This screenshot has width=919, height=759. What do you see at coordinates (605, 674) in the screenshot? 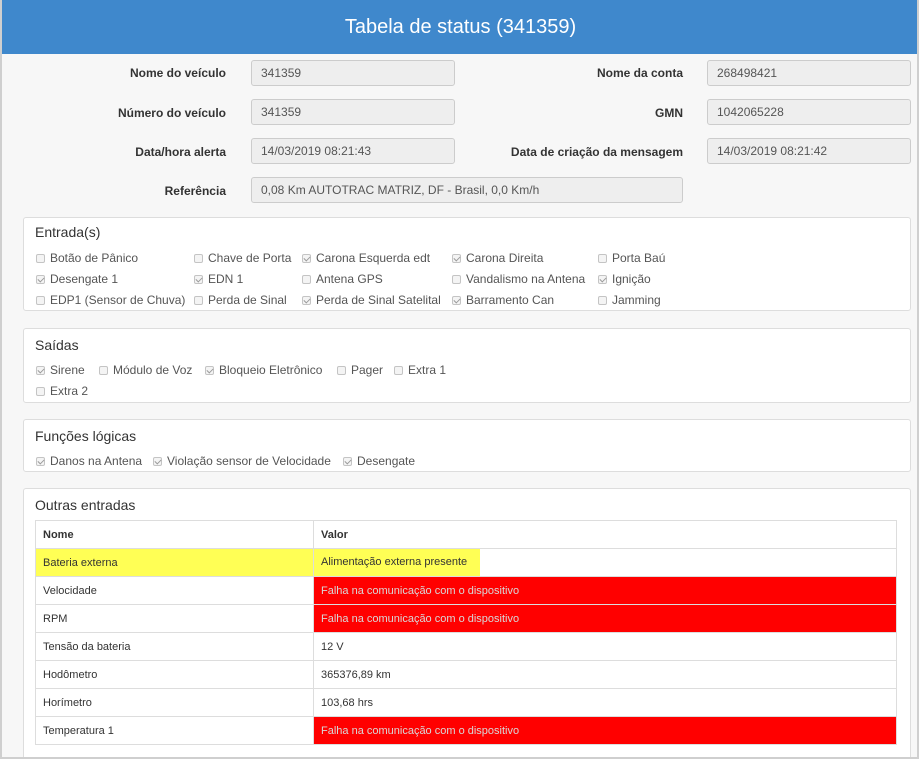
I see `row-value: 365376,89 km` at bounding box center [605, 674].